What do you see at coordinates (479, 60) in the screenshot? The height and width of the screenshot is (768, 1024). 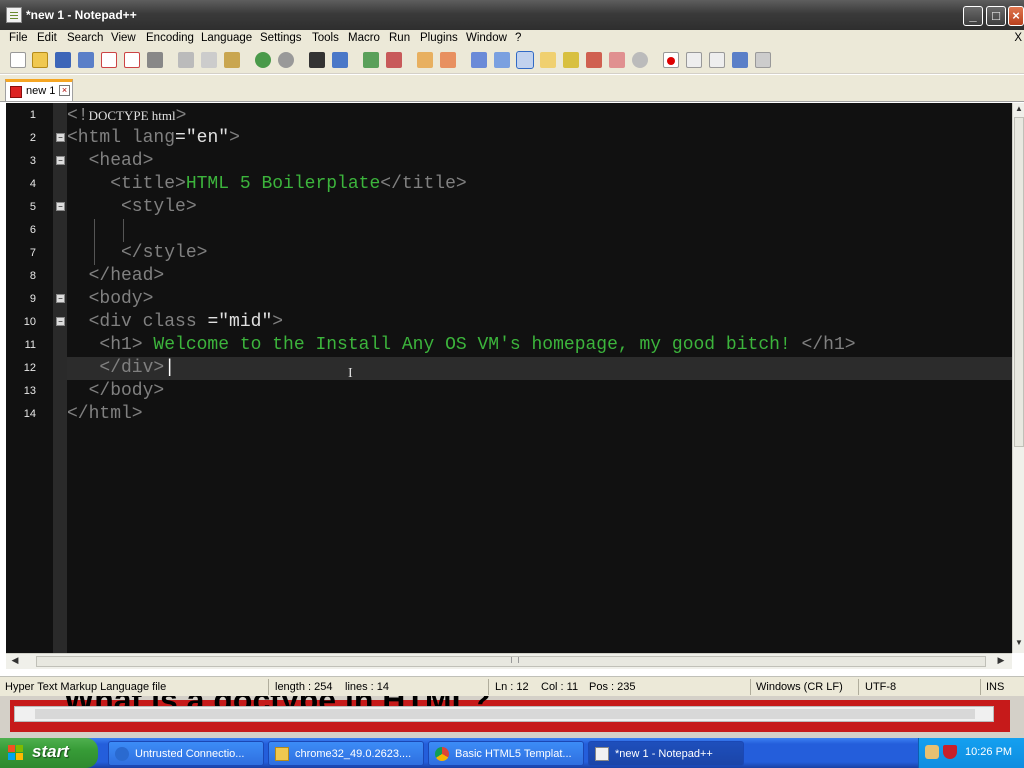 I see `word-wrap-icon` at bounding box center [479, 60].